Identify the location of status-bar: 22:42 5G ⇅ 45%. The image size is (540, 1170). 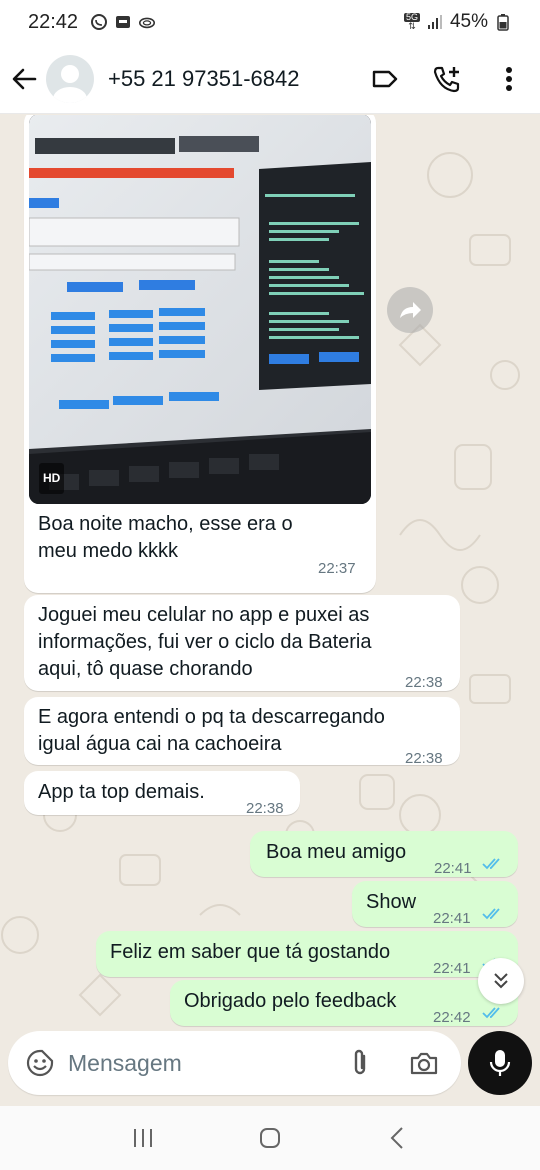
(270, 22).